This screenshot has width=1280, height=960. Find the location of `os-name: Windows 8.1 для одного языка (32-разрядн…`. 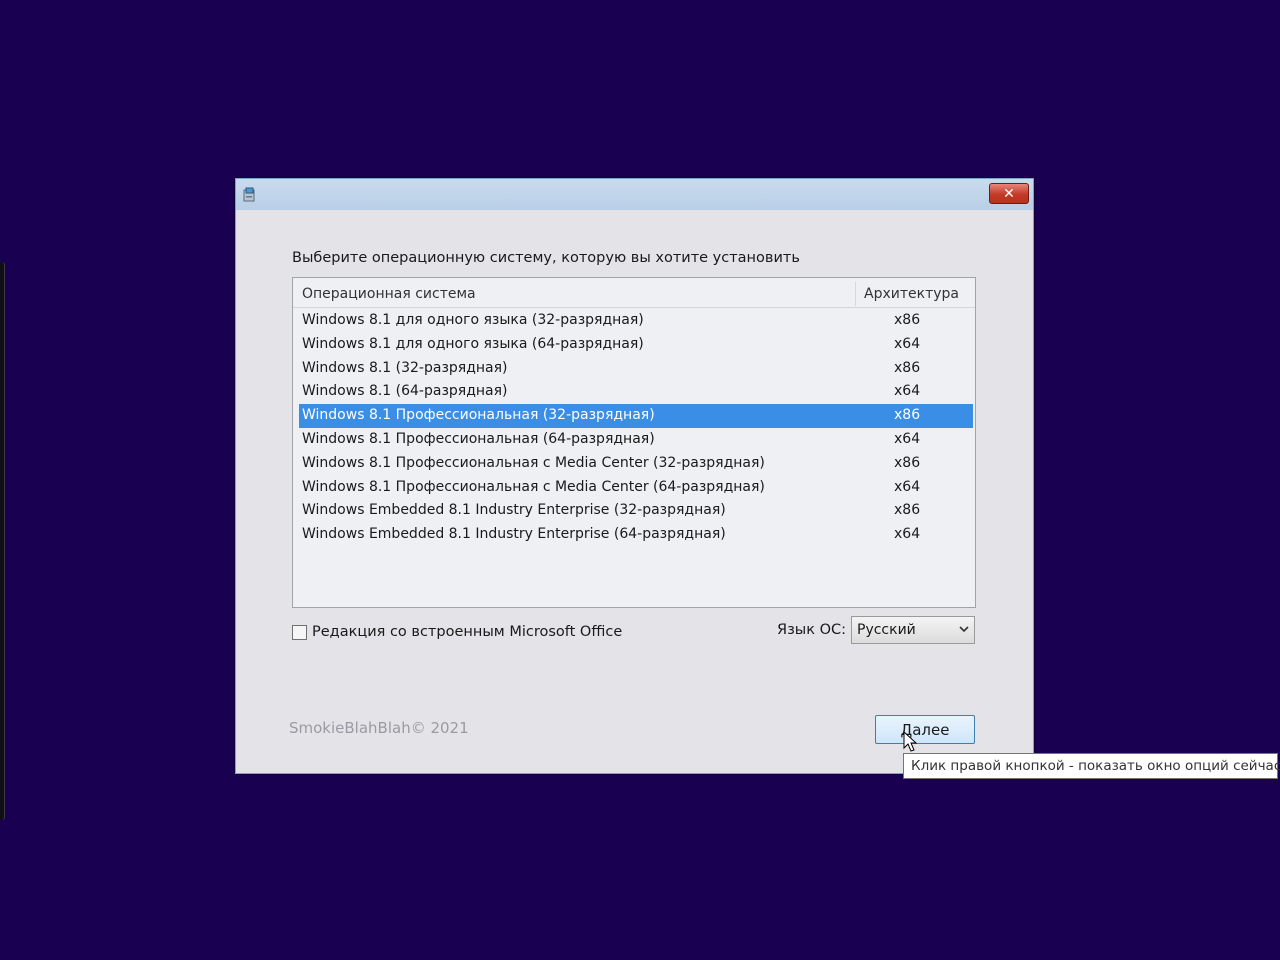

os-name: Windows 8.1 для одного языка (32-разрядн… is located at coordinates (473, 320).